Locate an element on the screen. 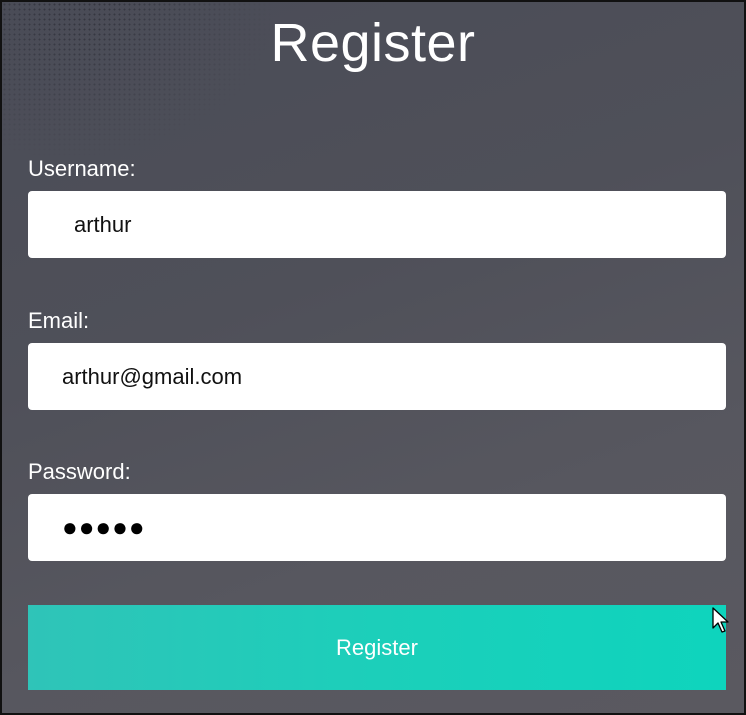  password-input: ●●●●● is located at coordinates (377, 527).